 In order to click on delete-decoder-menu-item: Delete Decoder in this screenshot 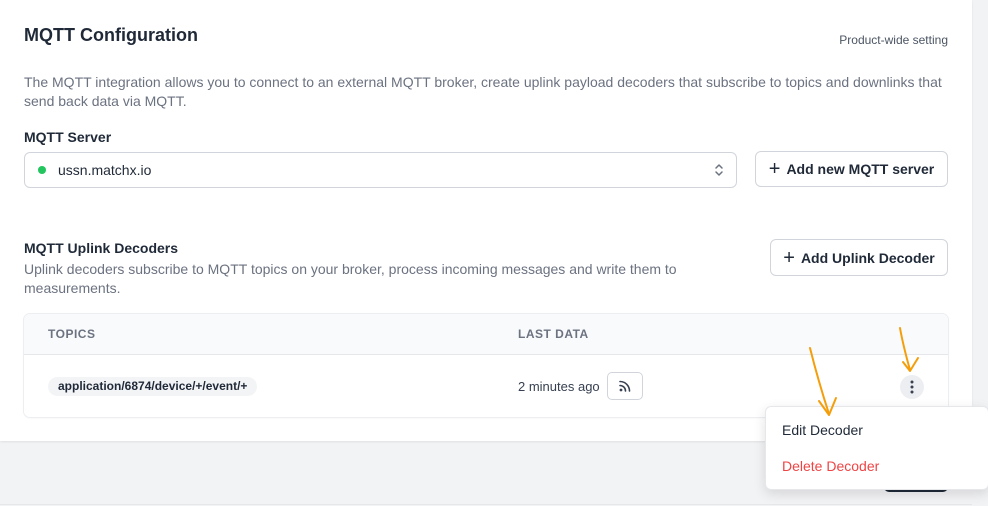, I will do `click(830, 466)`.